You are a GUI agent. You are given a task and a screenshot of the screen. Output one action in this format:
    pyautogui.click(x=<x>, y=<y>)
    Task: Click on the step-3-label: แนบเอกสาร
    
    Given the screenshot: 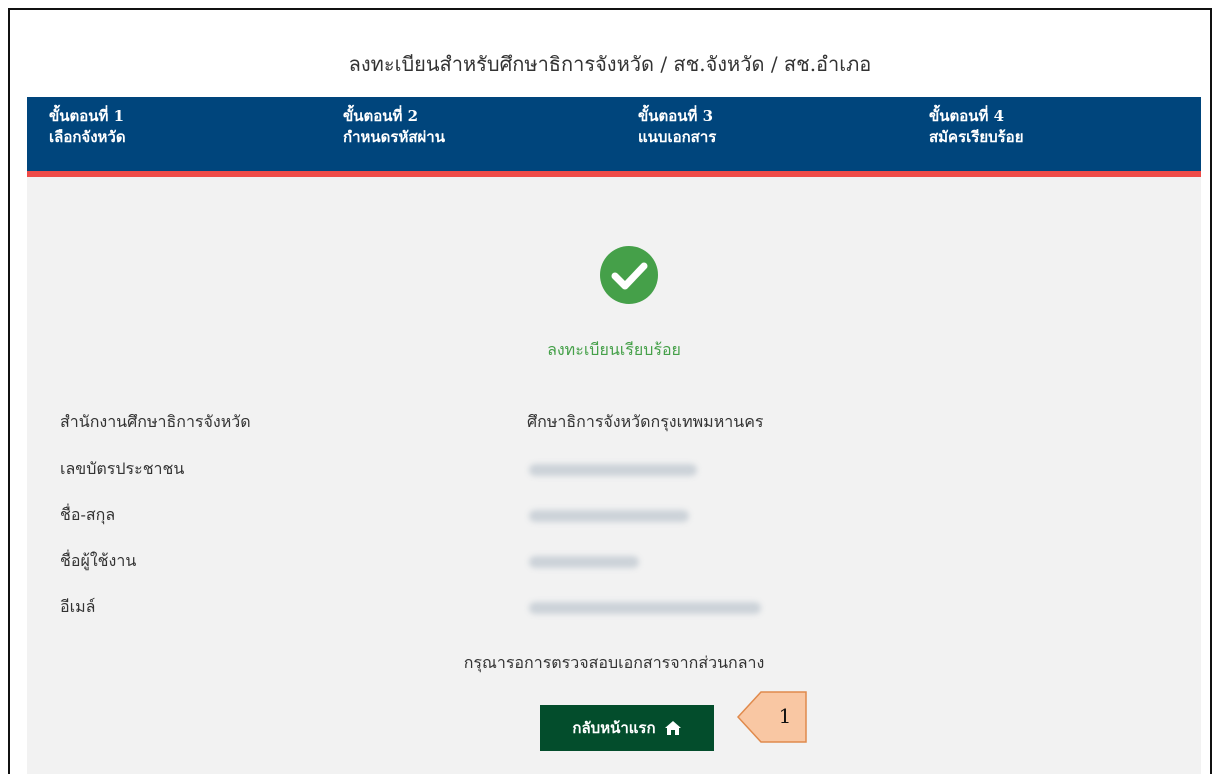 What is the action you would take?
    pyautogui.click(x=677, y=137)
    